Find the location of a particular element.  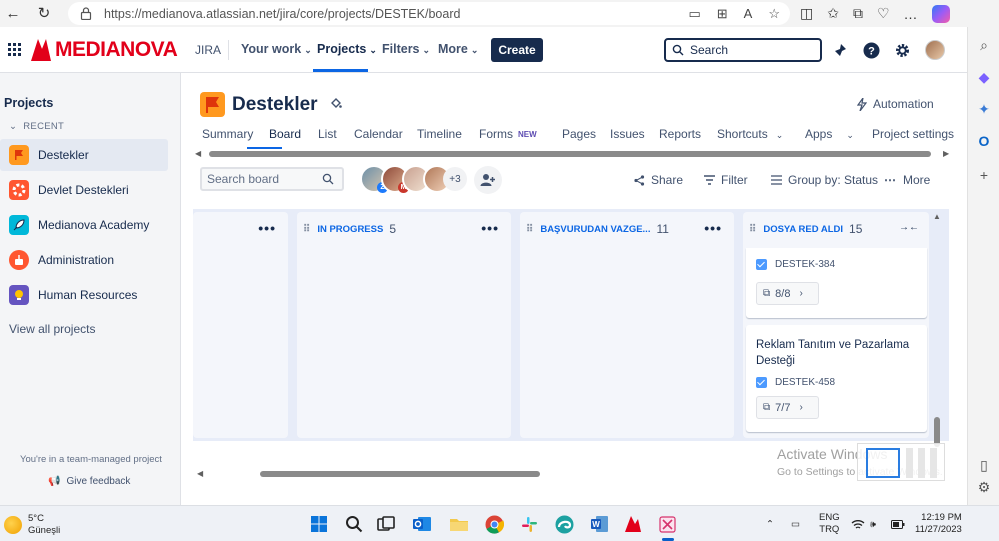

volume-icon: 🕪 is located at coordinates (873, 523).